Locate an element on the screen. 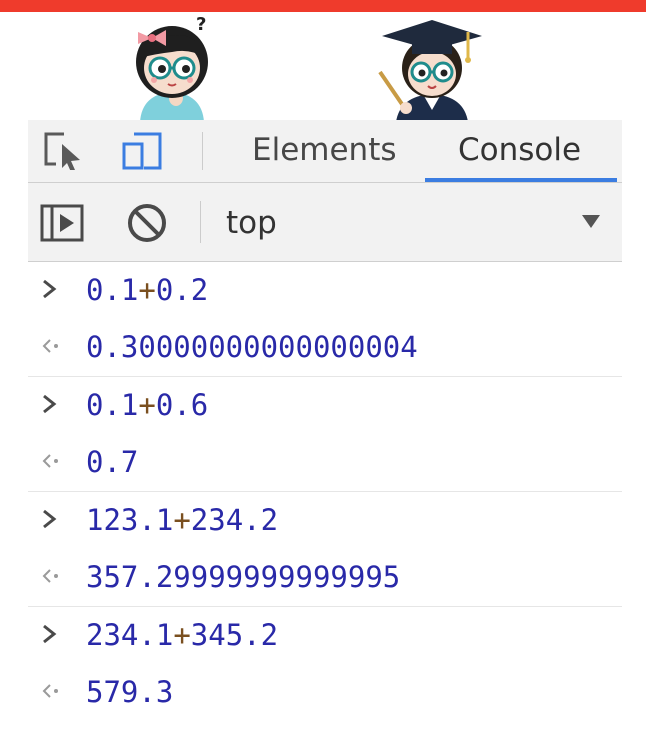  tab-console: Console is located at coordinates (519, 150).